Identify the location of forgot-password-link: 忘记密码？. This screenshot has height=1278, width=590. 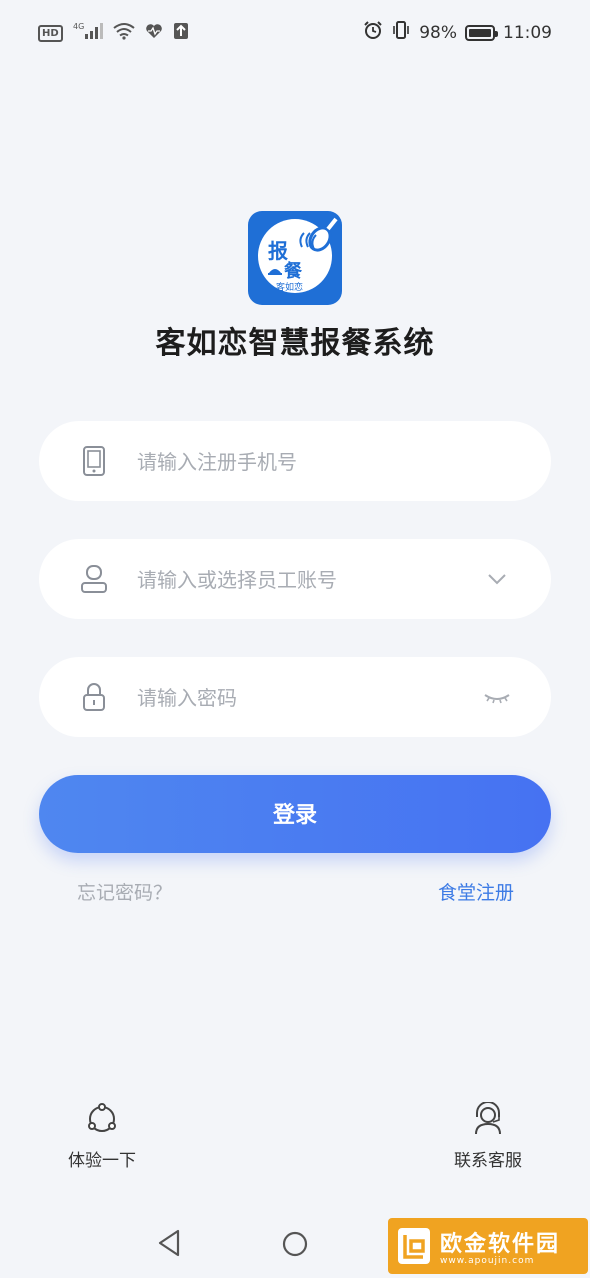
(124, 891).